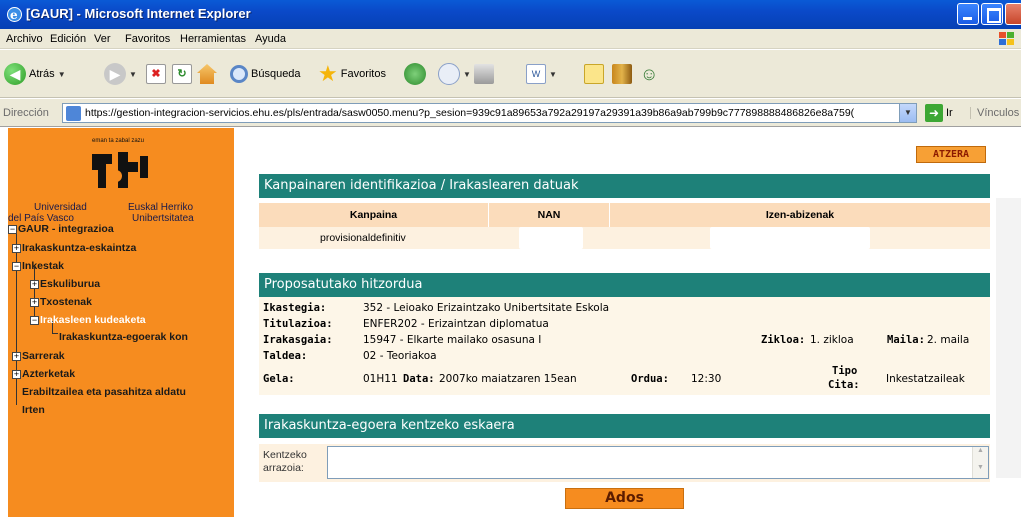 The height and width of the screenshot is (517, 1021). What do you see at coordinates (283, 468) in the screenshot?
I see `reason-label-line: arrazoia:` at bounding box center [283, 468].